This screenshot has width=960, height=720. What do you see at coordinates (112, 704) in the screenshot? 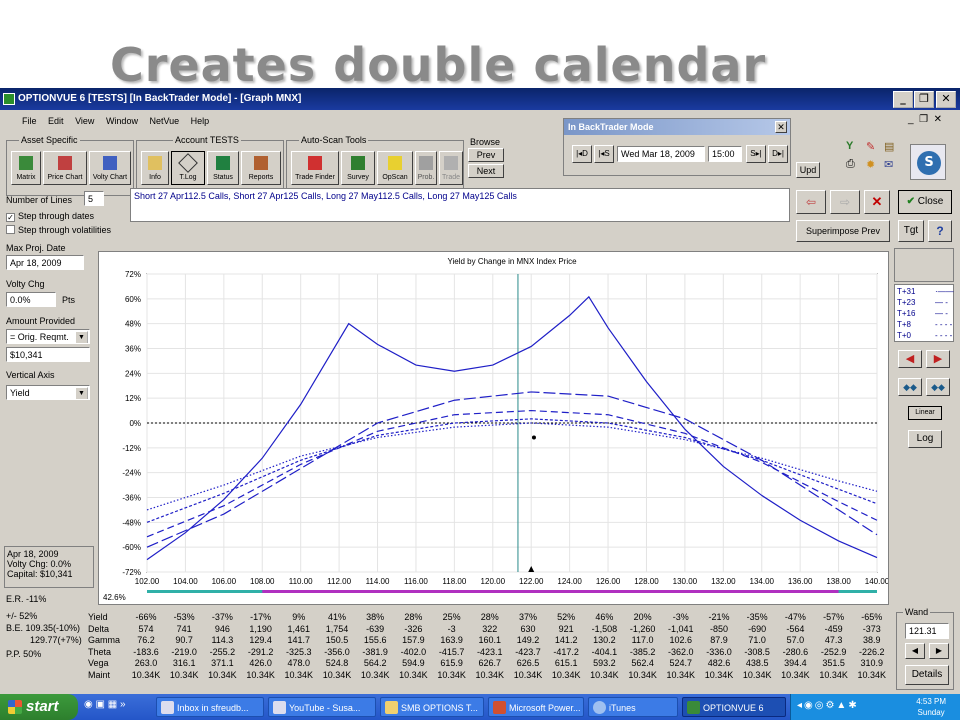
I see `desktop-quicklaunch-icon: ▦` at bounding box center [112, 704].